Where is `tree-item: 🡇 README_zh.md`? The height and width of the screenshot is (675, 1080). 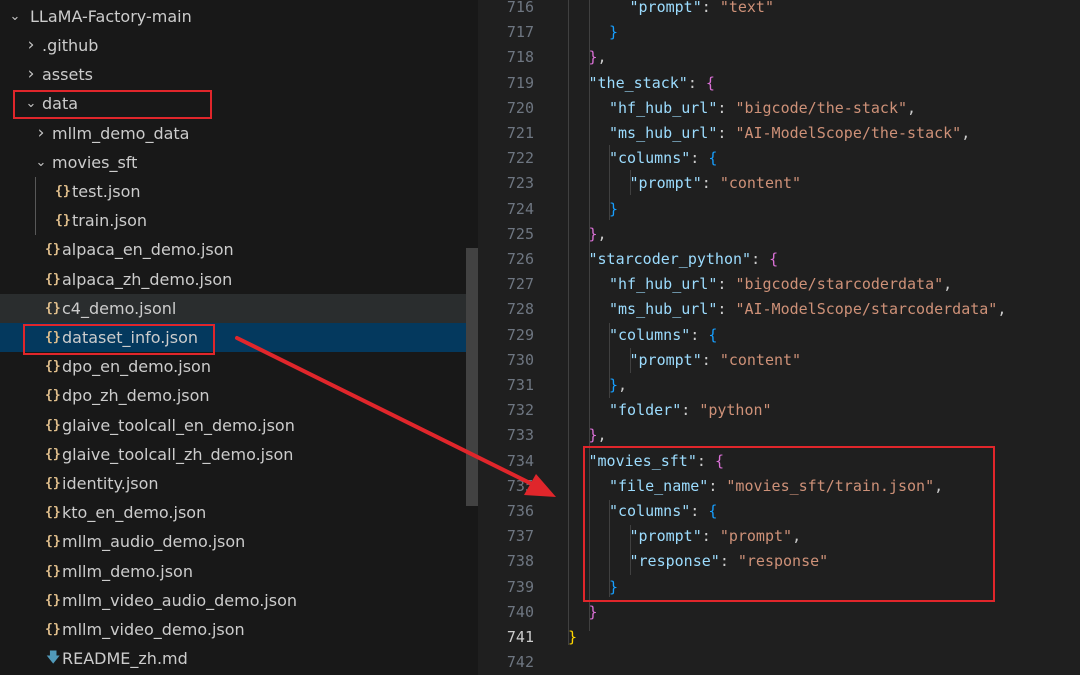 tree-item: 🡇 README_zh.md is located at coordinates (239, 658).